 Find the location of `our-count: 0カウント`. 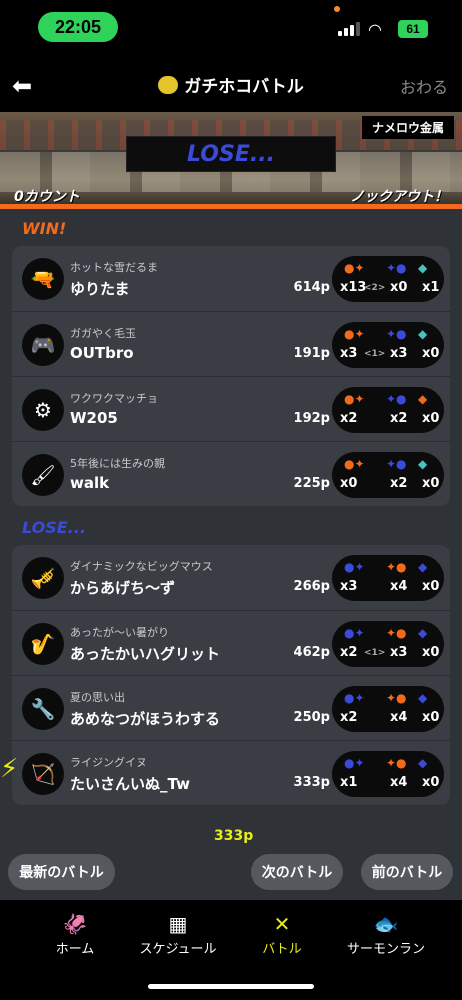

our-count: 0カウント is located at coordinates (47, 197).